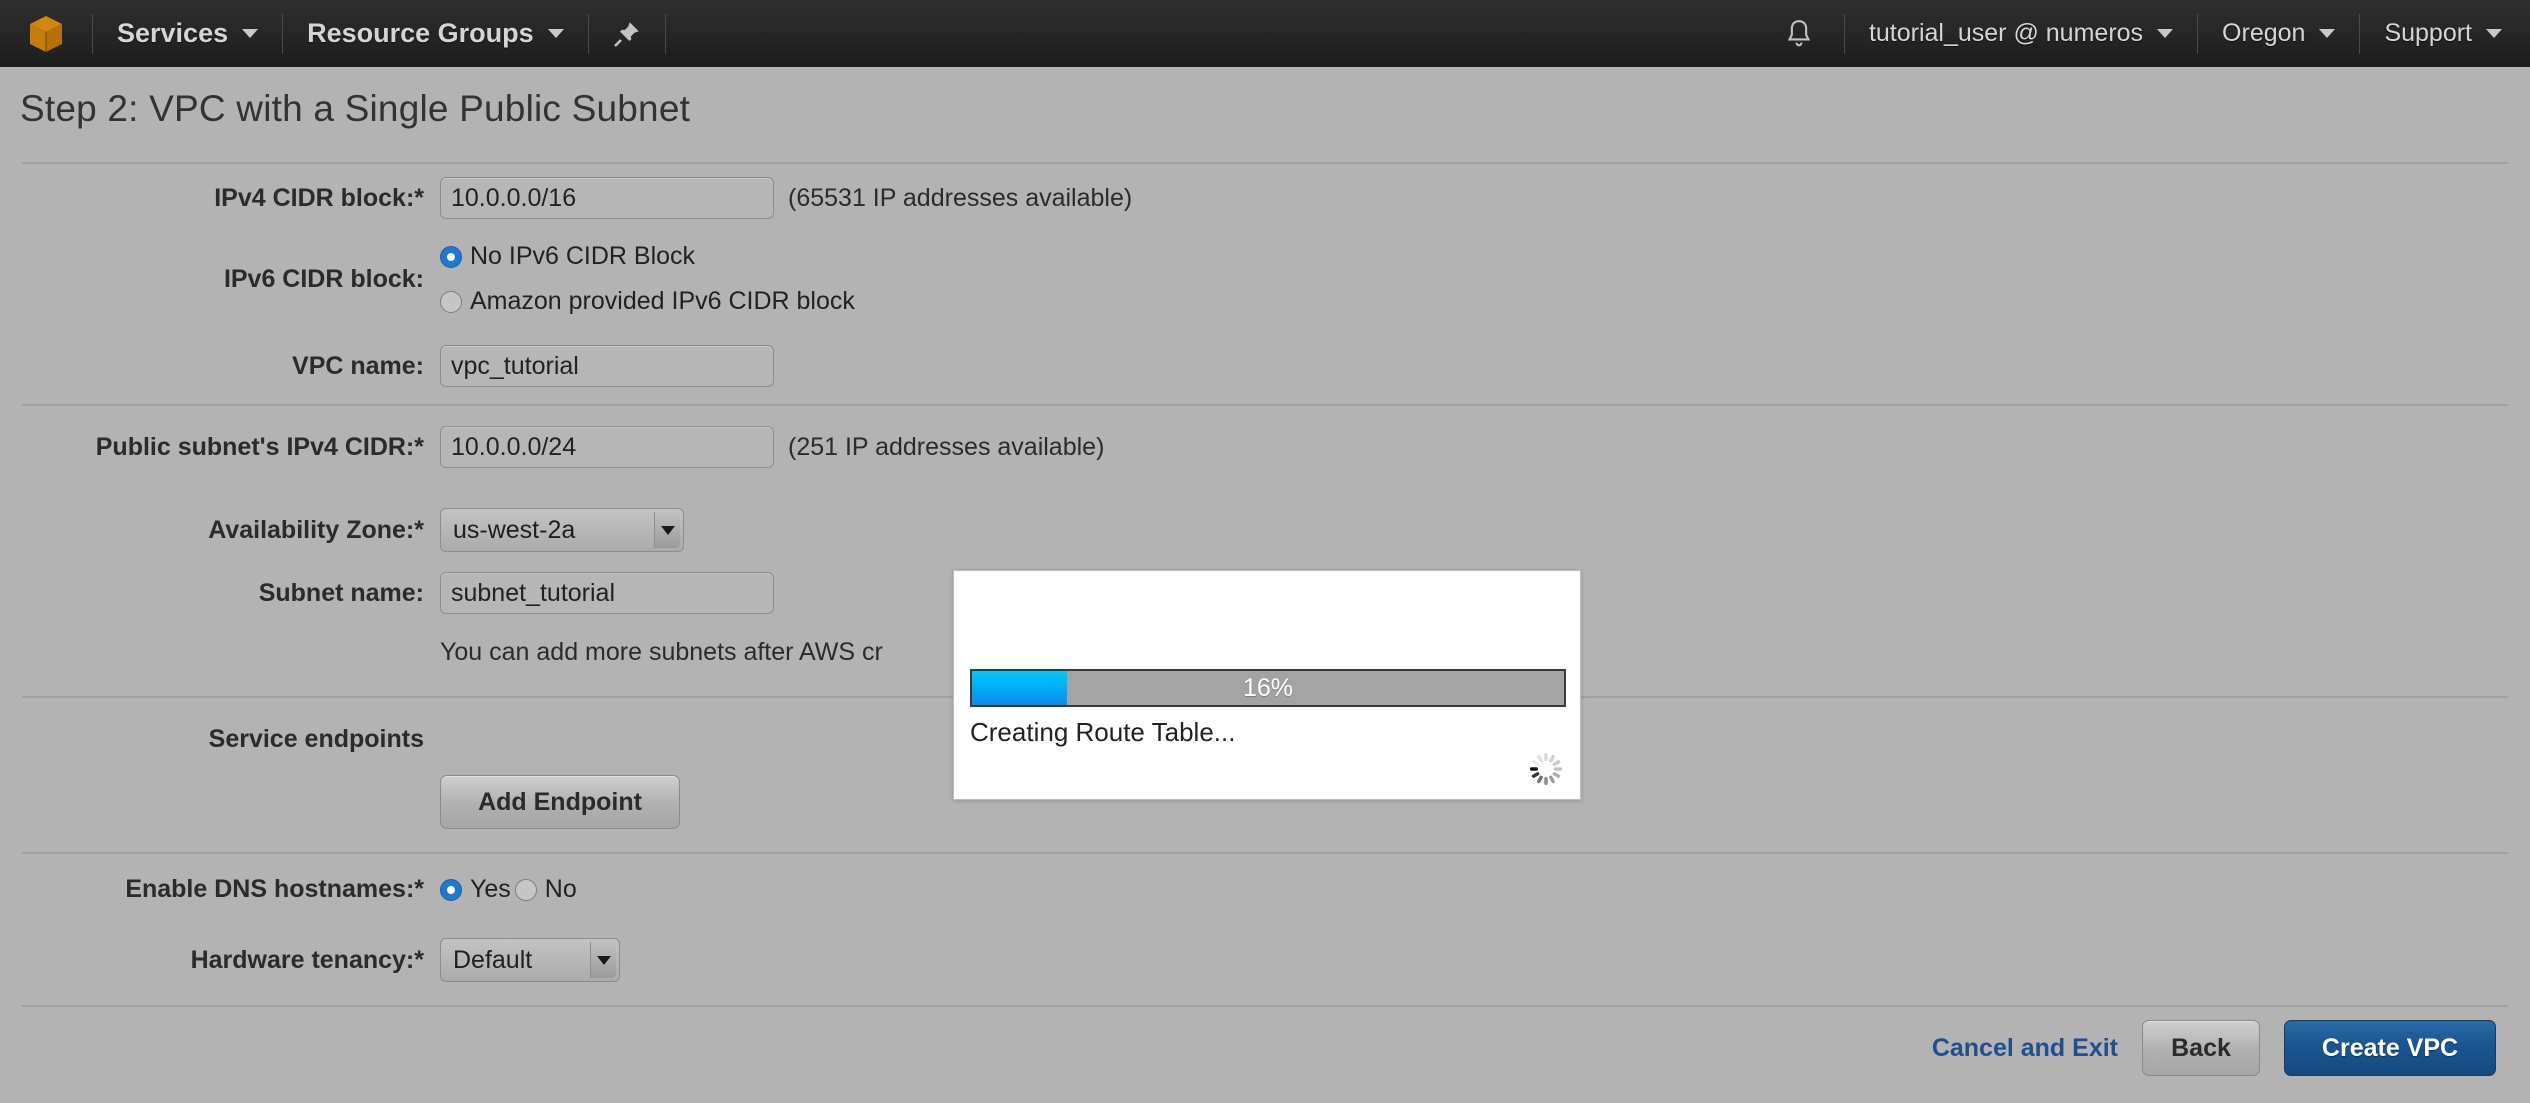  What do you see at coordinates (1799, 33) in the screenshot?
I see `bell-icon` at bounding box center [1799, 33].